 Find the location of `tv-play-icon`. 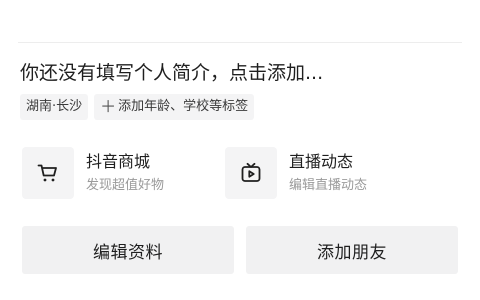

tv-play-icon is located at coordinates (251, 173).